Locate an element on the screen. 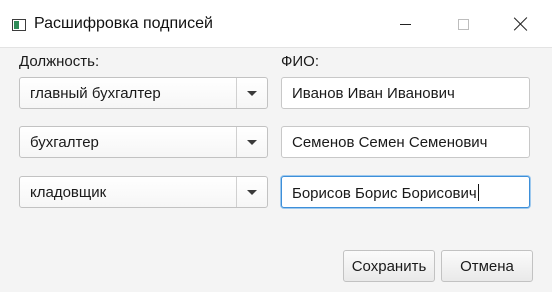 This screenshot has width=552, height=292. app-window-icon is located at coordinates (19, 25).